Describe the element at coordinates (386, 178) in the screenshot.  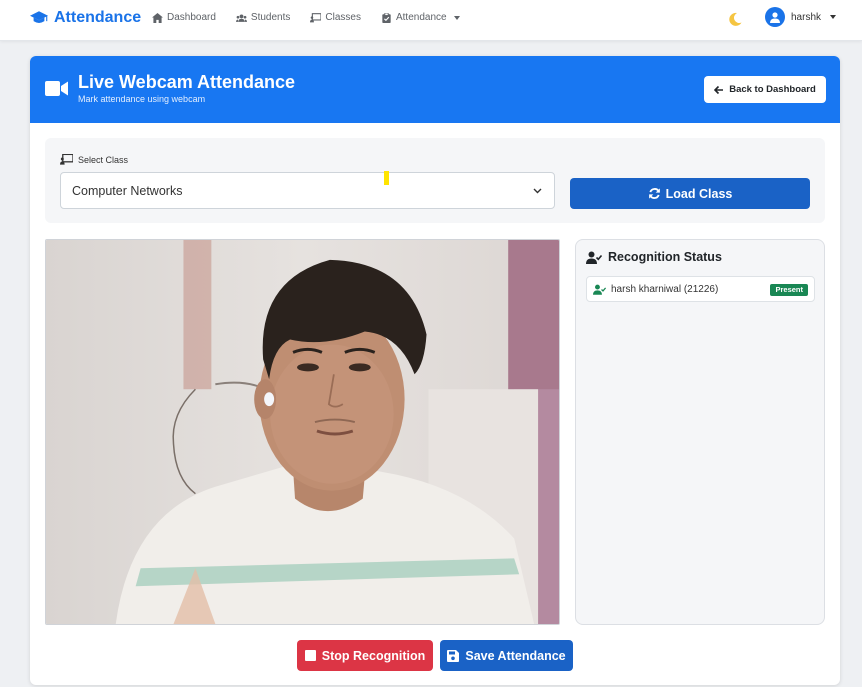
I see `text-cursor-highlight` at that location.